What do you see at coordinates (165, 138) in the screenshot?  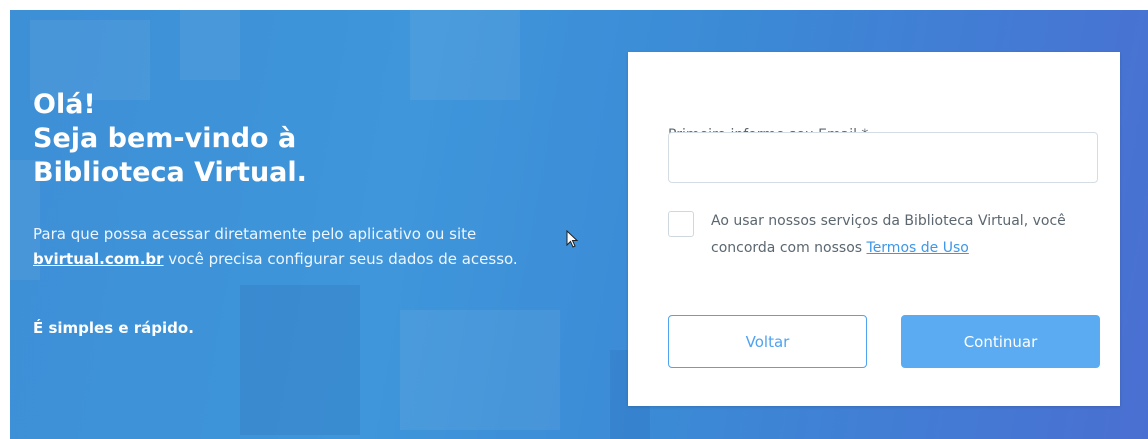 I see `welcome-line: Seja bem-vindo à` at bounding box center [165, 138].